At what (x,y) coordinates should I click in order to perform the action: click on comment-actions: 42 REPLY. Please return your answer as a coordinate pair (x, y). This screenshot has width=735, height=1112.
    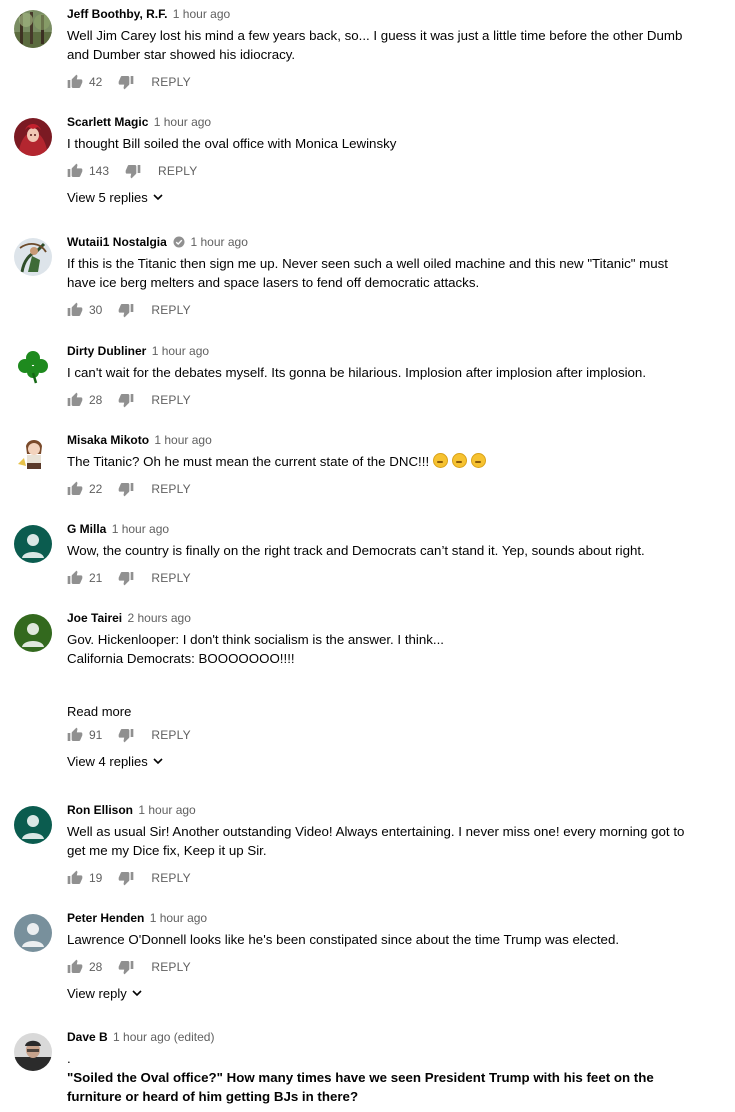
    Looking at the image, I should click on (377, 82).